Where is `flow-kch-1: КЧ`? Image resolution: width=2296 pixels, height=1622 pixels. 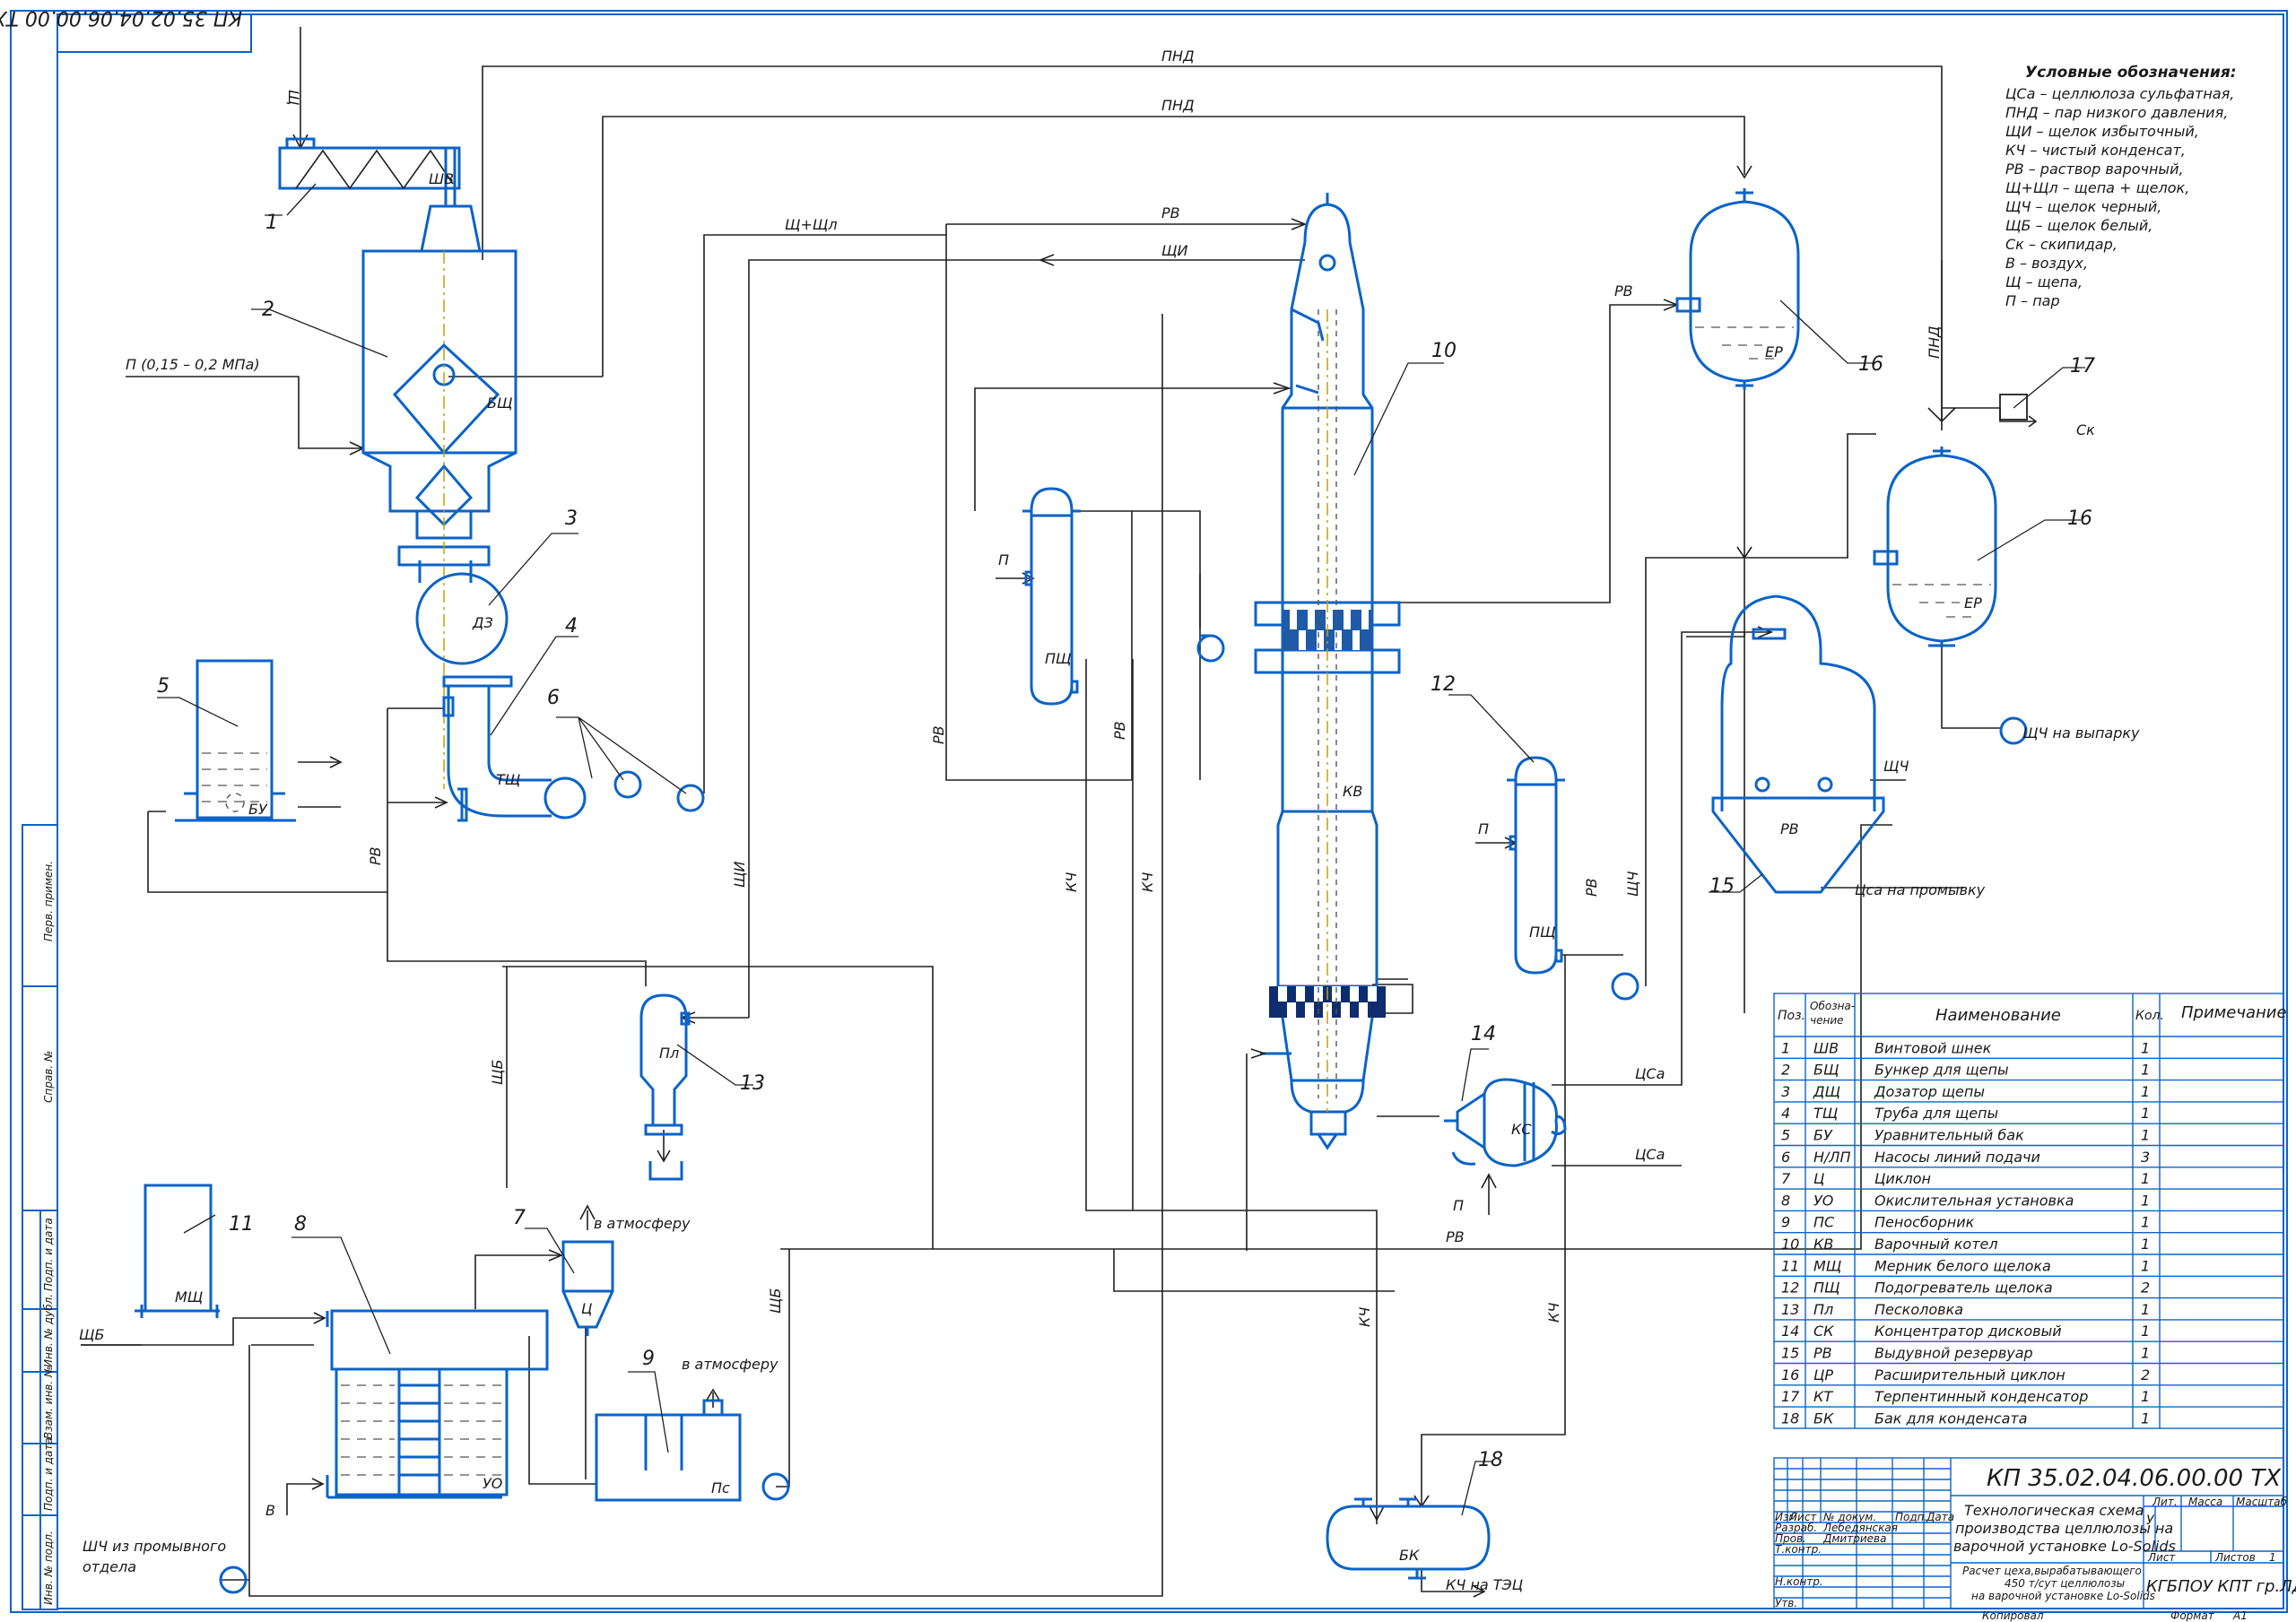
flow-kch-1: КЧ is located at coordinates (1071, 882).